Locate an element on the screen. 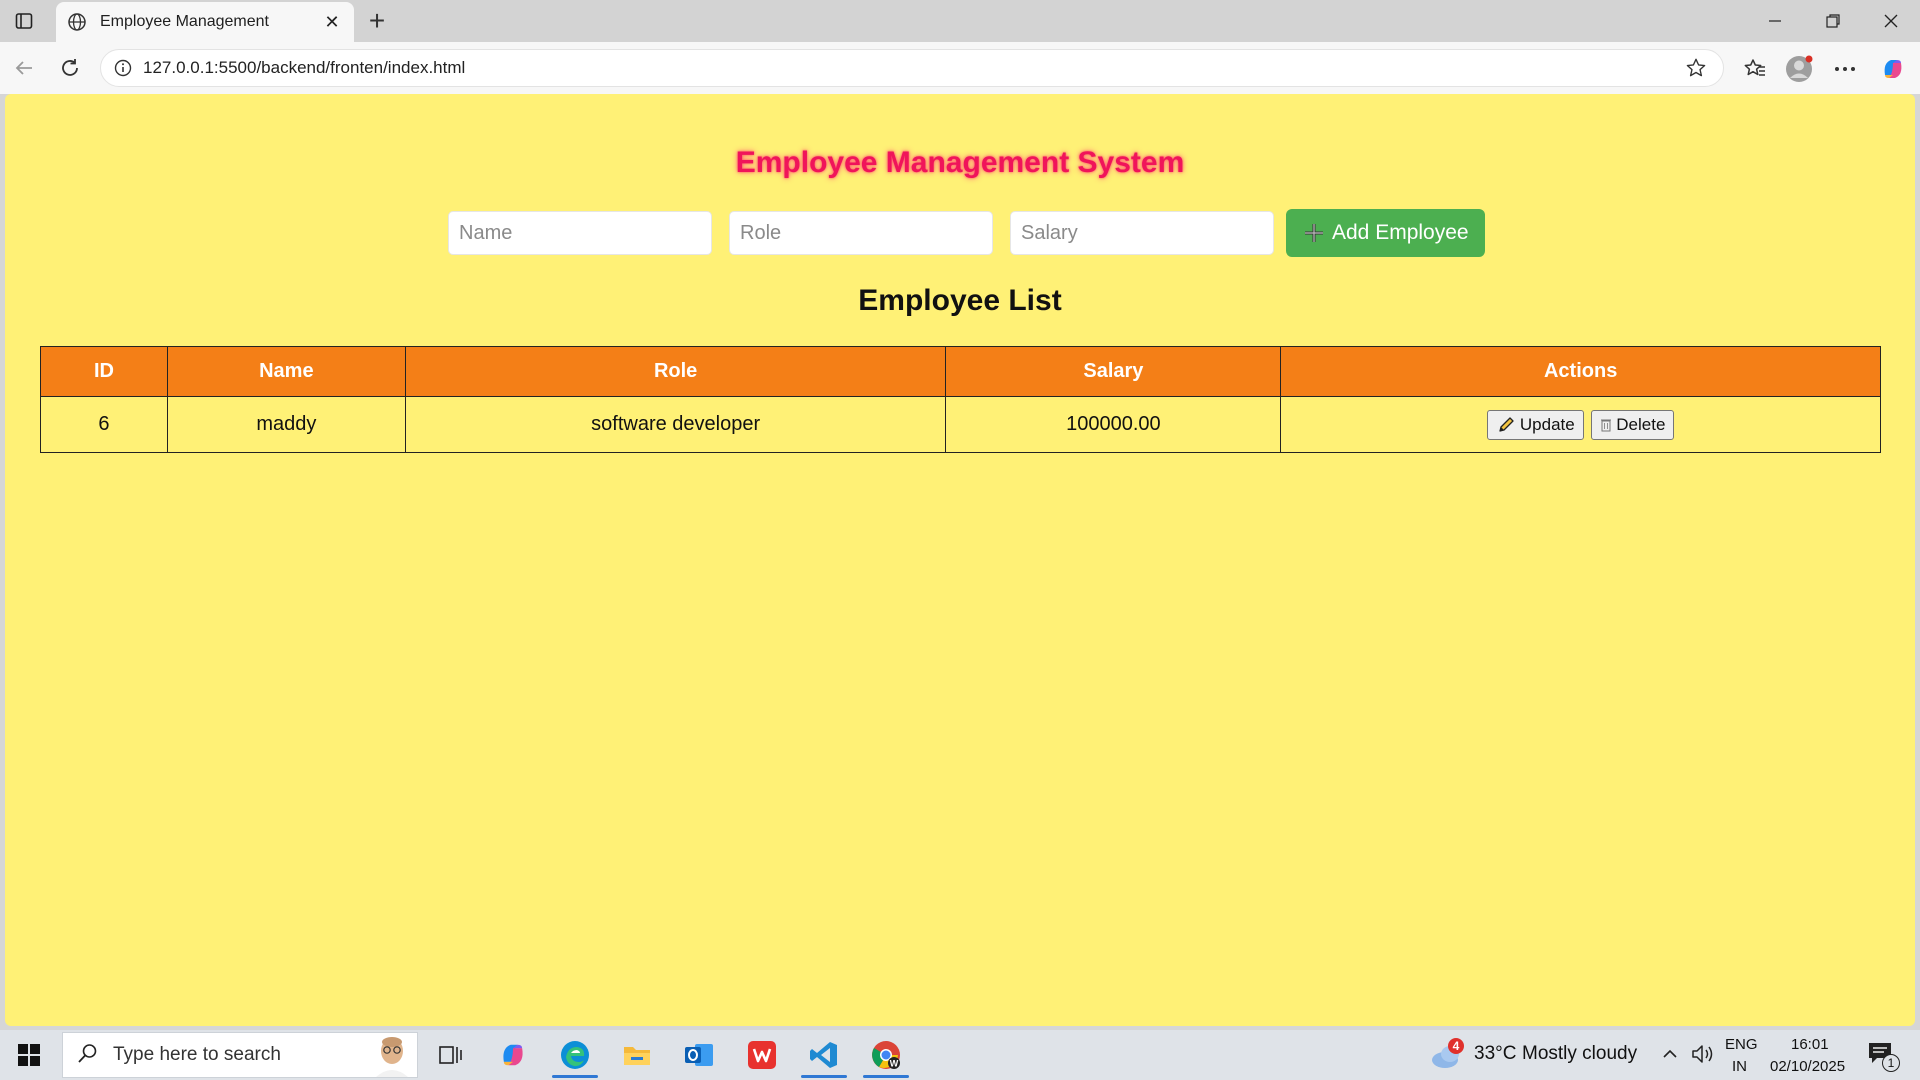 This screenshot has width=1920, height=1080. browser-tab-active: Employee Management ✕ is located at coordinates (205, 22).